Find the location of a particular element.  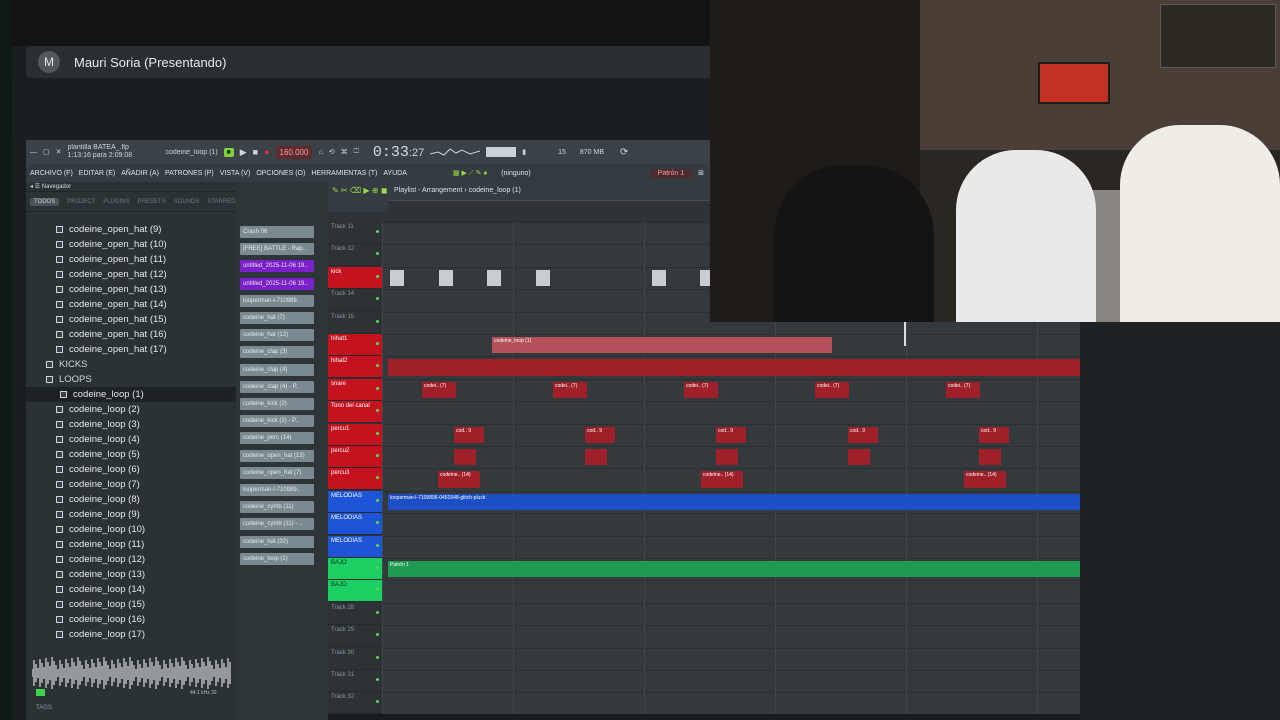

browser-file: codeine_loop (16) is located at coordinates (131, 619).